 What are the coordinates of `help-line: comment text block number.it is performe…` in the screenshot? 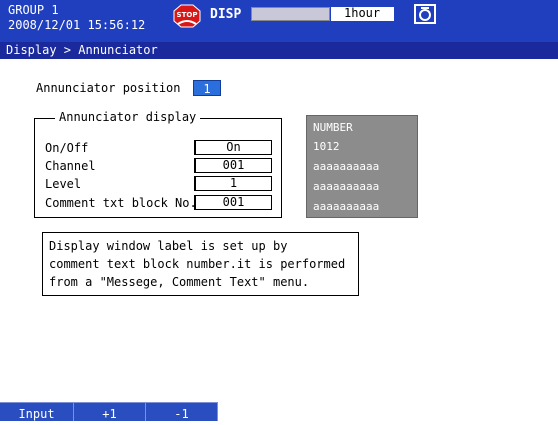 It's located at (197, 264).